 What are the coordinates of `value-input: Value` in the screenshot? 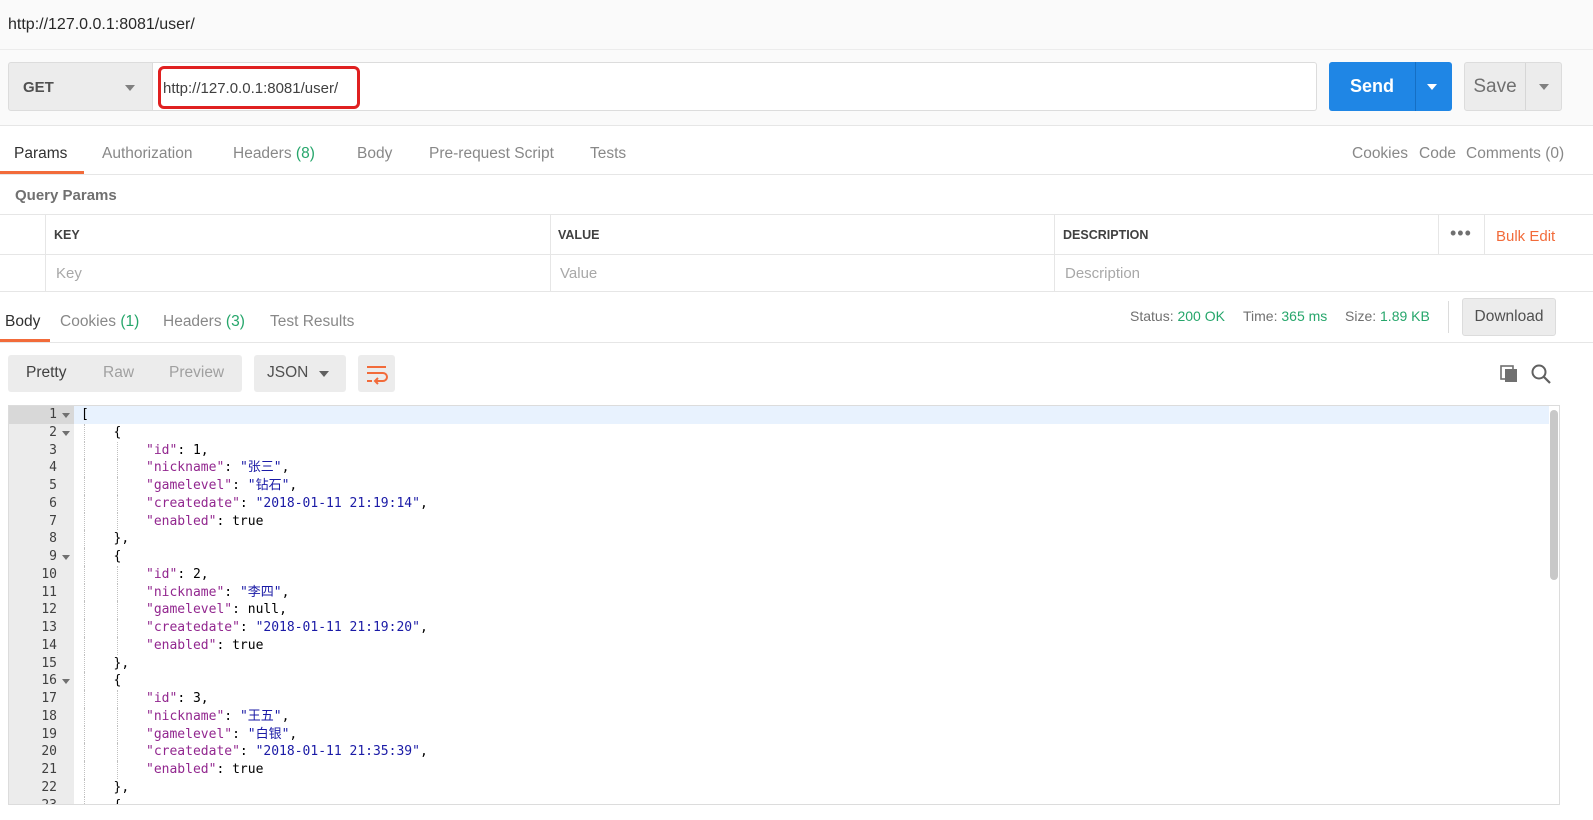 It's located at (578, 273).